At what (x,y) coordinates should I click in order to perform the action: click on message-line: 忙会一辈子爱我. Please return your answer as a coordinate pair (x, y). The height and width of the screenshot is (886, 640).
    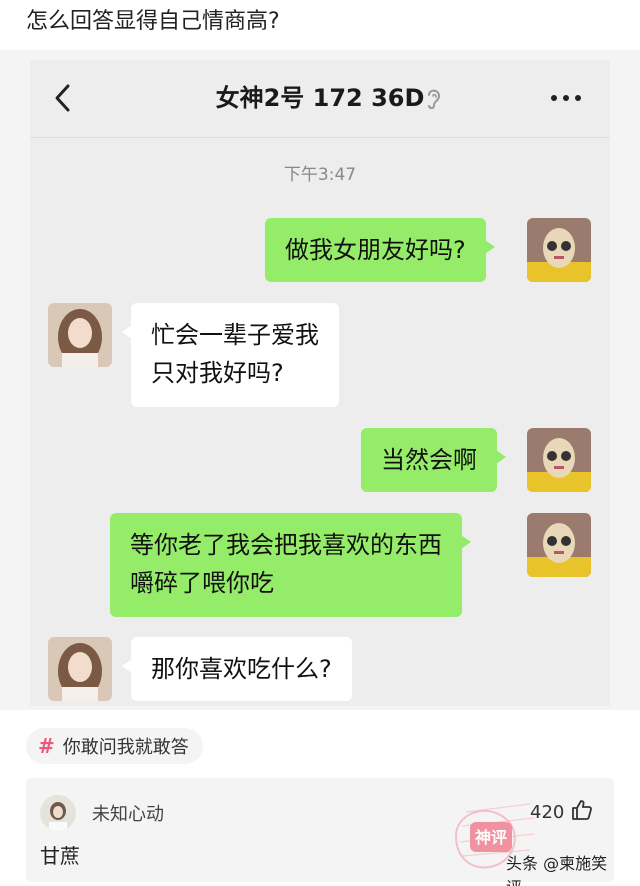
    Looking at the image, I should click on (235, 335).